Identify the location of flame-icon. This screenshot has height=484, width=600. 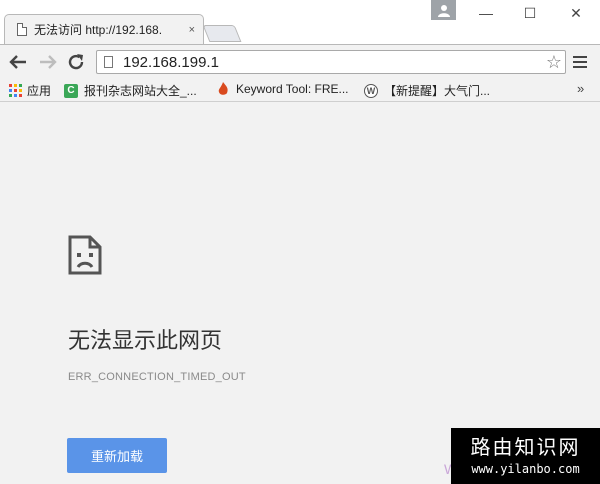
(223, 89).